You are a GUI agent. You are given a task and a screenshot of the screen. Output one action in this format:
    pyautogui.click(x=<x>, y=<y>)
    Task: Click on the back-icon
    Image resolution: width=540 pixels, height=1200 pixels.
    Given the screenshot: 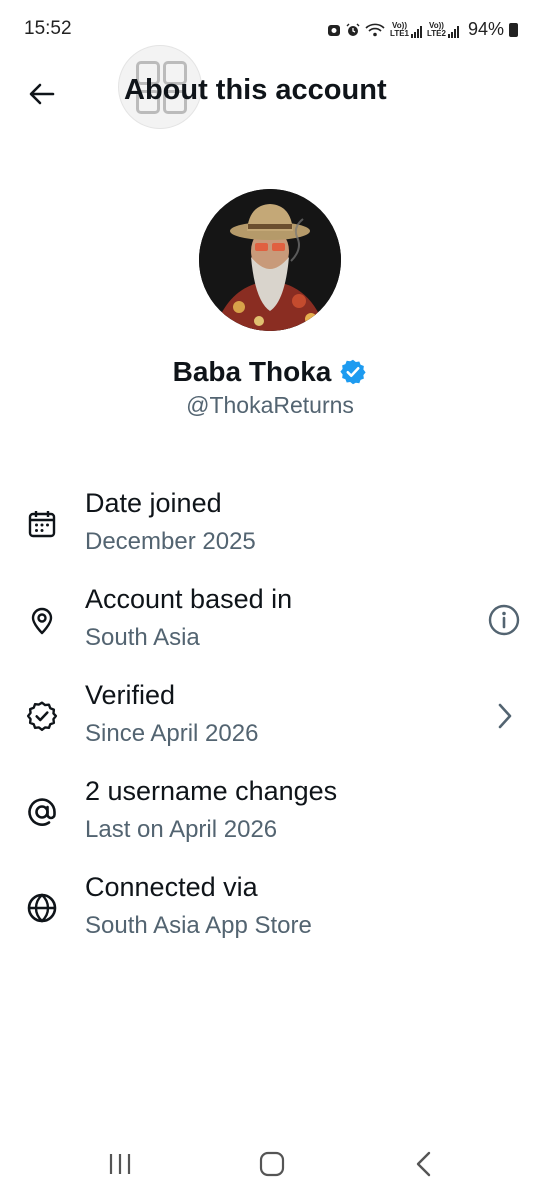 What is the action you would take?
    pyautogui.click(x=423, y=1164)
    